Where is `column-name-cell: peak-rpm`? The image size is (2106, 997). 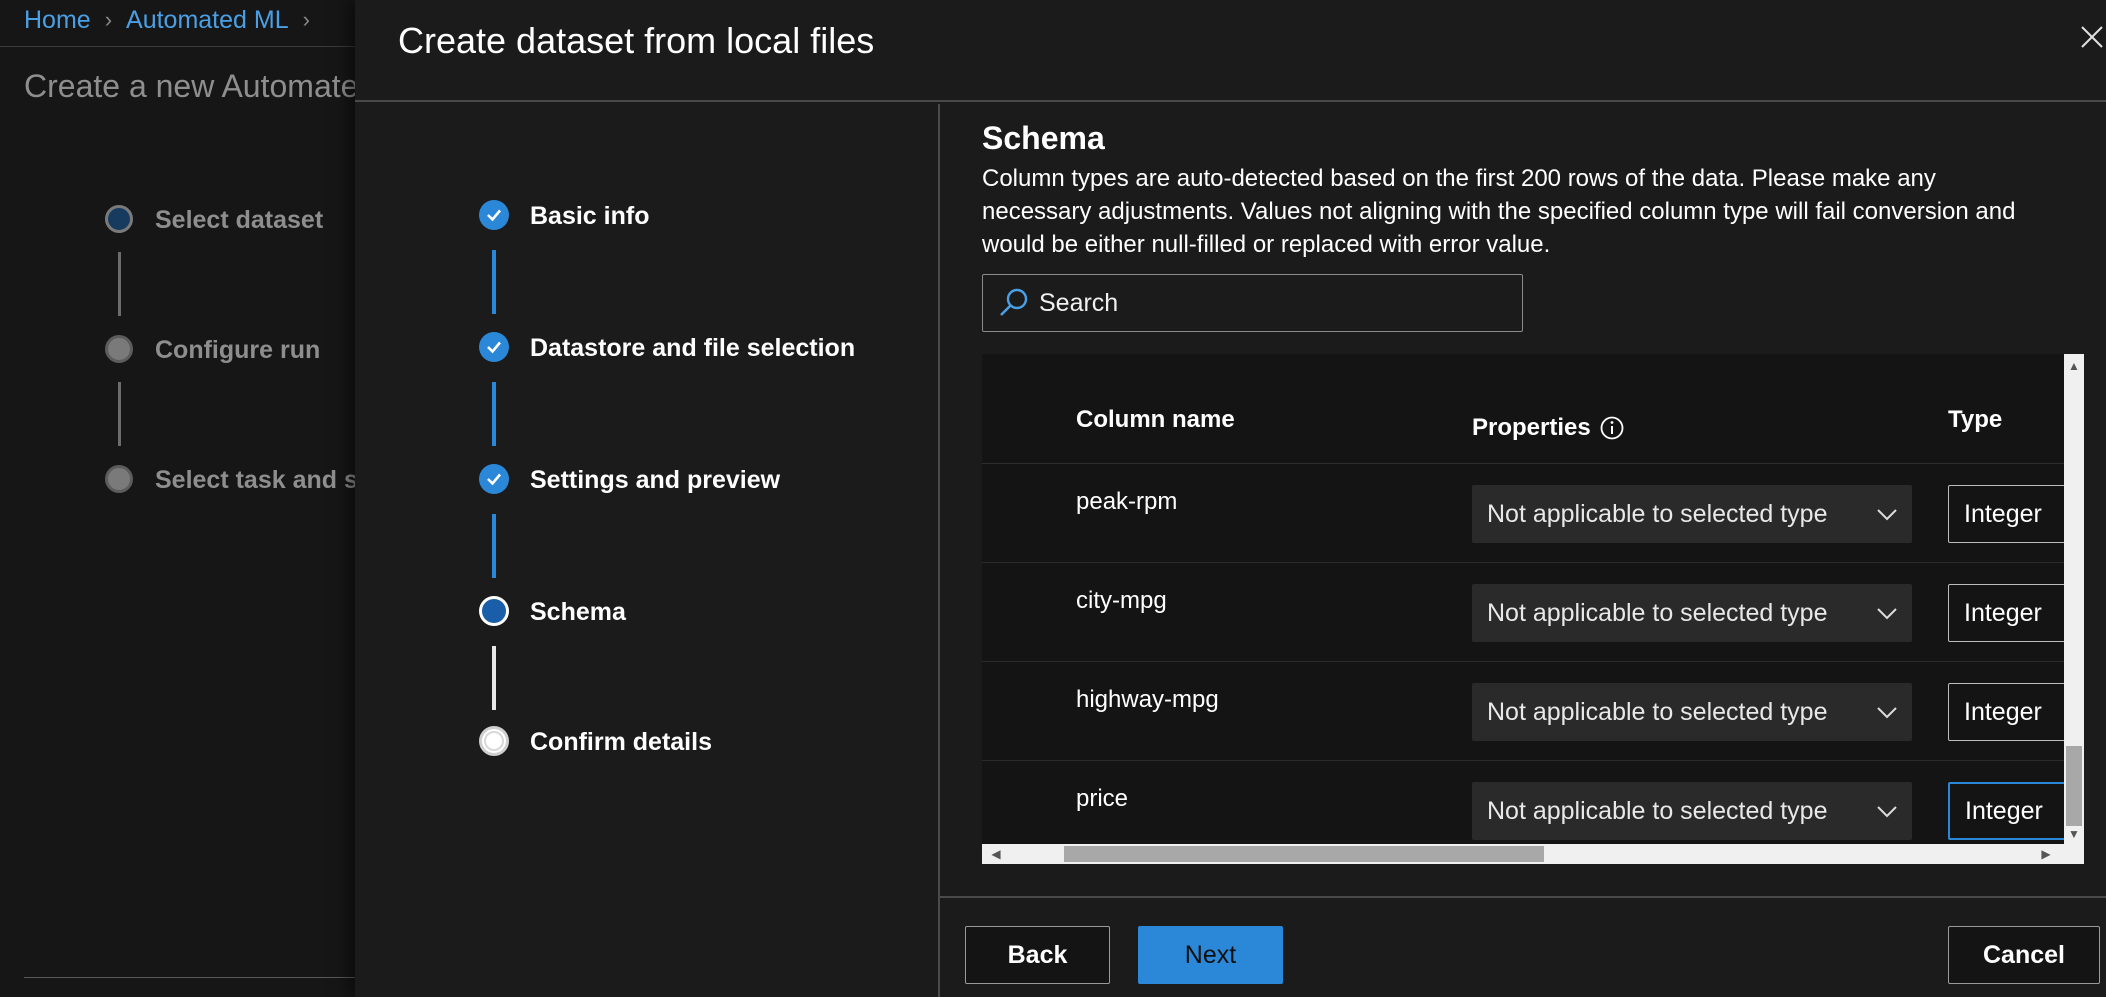 column-name-cell: peak-rpm is located at coordinates (1127, 501).